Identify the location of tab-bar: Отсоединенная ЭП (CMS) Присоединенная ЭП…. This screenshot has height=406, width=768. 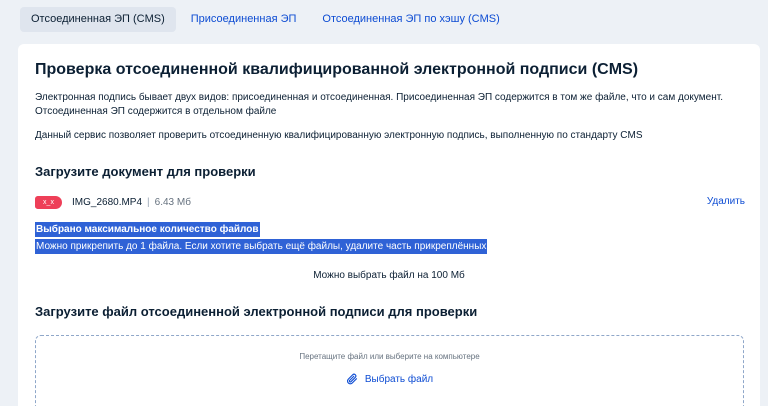
(267, 19).